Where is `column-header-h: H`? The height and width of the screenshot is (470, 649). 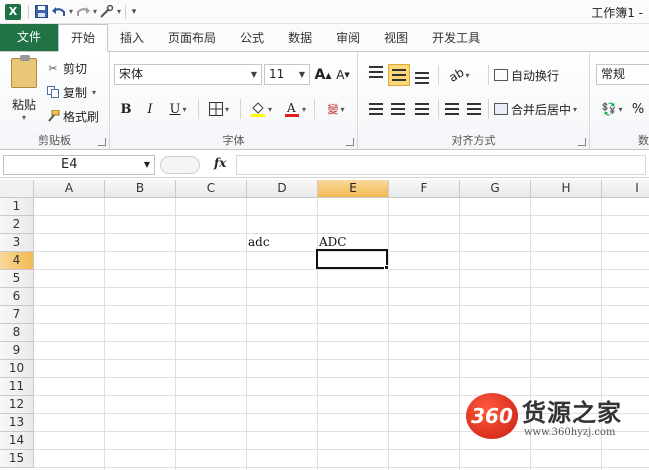
column-header-h: H is located at coordinates (566, 189).